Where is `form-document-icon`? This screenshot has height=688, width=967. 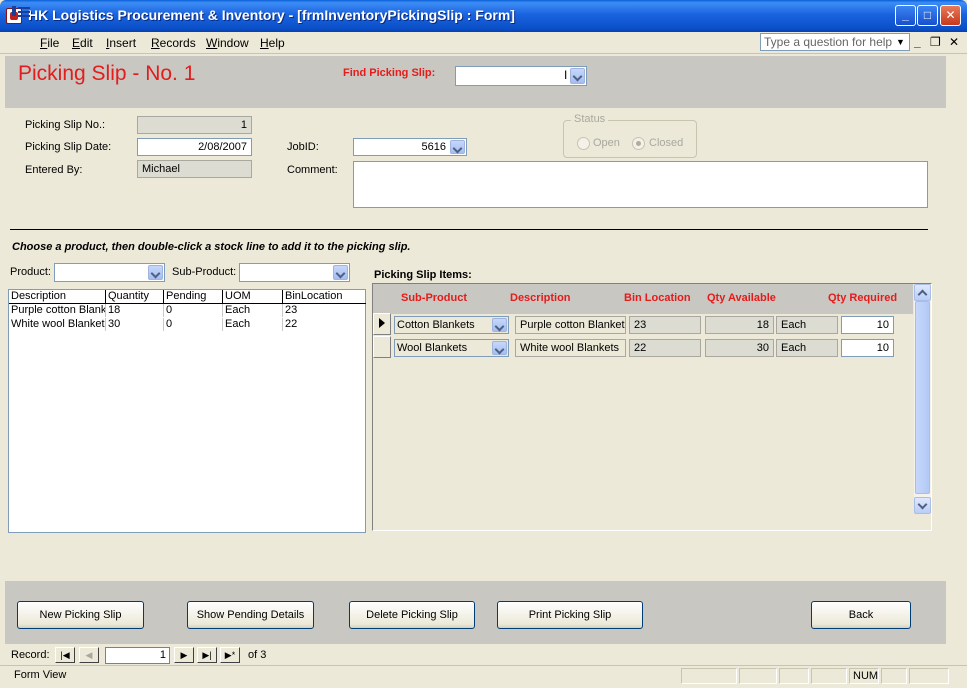
form-document-icon is located at coordinates (21, 11).